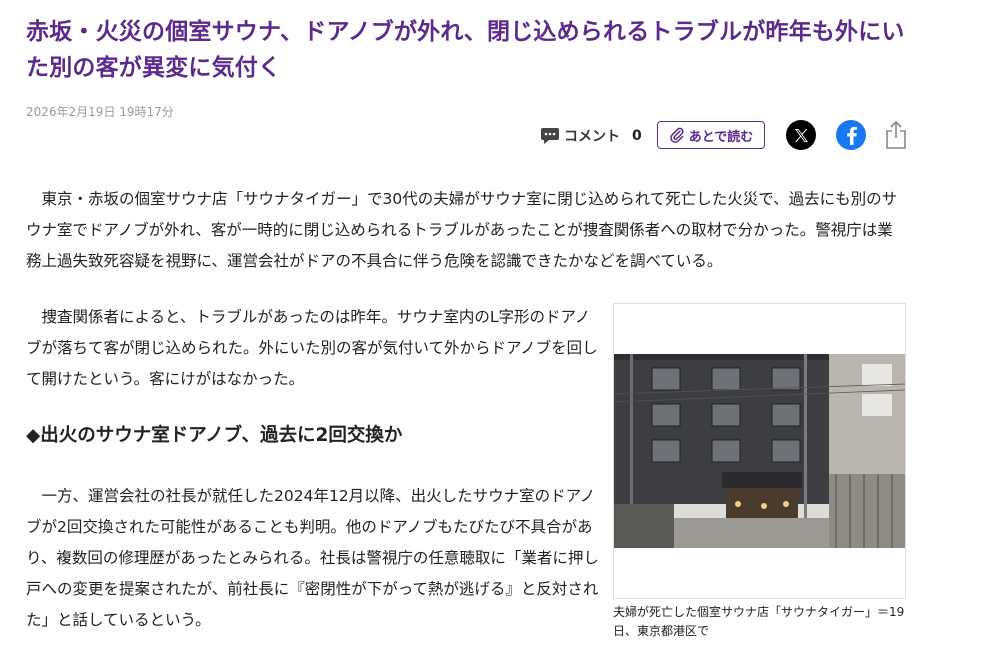 This screenshot has width=1002, height=656. I want to click on article-figure, so click(759, 451).